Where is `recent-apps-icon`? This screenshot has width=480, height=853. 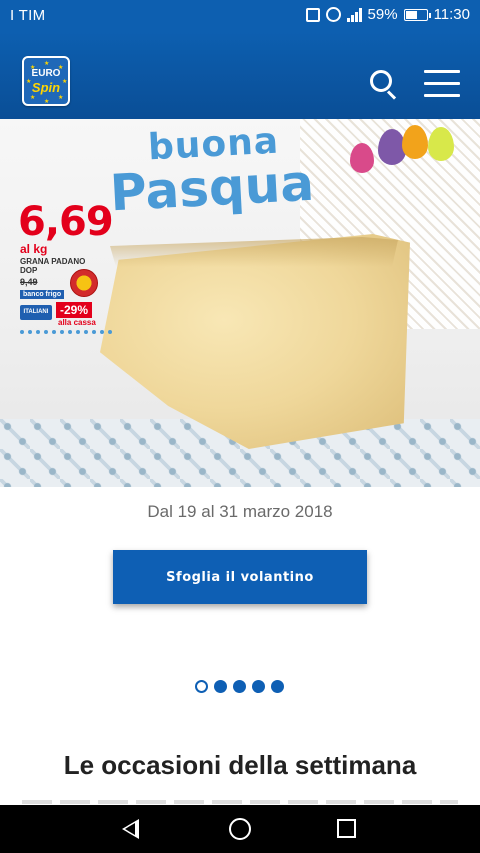
recent-apps-icon is located at coordinates (346, 828).